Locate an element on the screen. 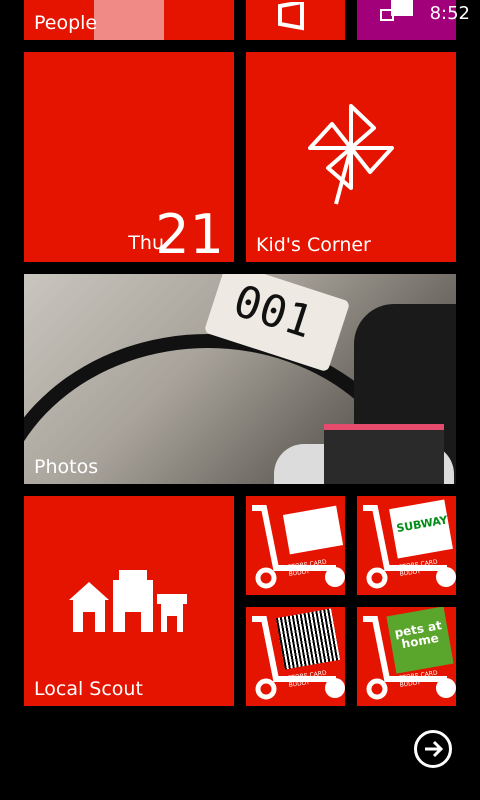  store-card-buddy-tile: STORE CARD BUDDY is located at coordinates (295, 545).